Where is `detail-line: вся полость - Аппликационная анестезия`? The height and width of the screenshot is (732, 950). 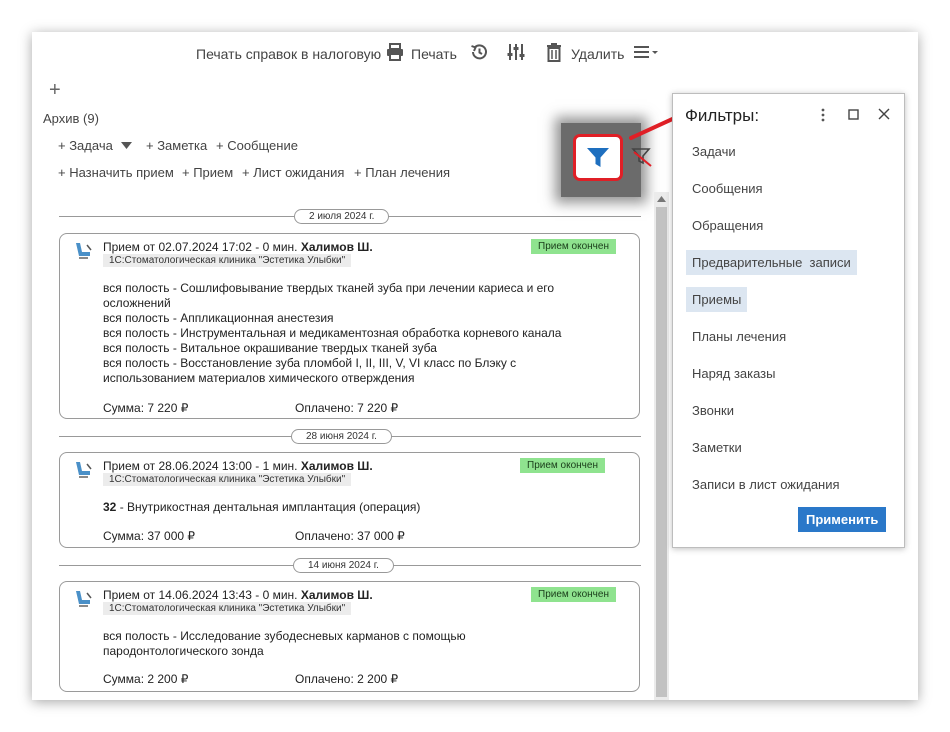
detail-line: вся полость - Аппликационная анестезия is located at coordinates (218, 318).